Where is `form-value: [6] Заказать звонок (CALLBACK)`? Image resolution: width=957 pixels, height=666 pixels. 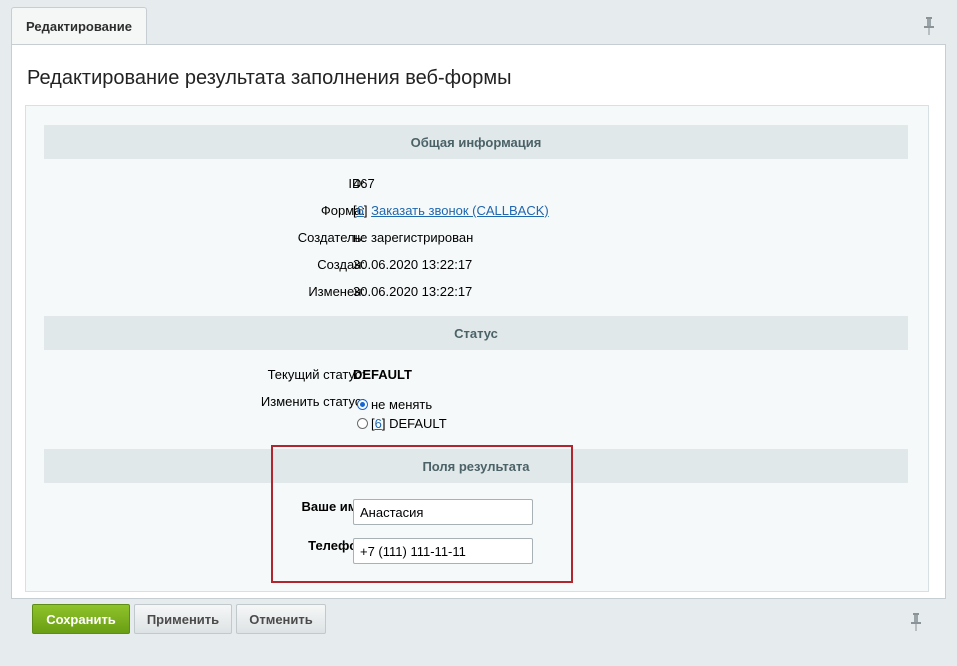 form-value: [6] Заказать звонок (CALLBACK) is located at coordinates (451, 210).